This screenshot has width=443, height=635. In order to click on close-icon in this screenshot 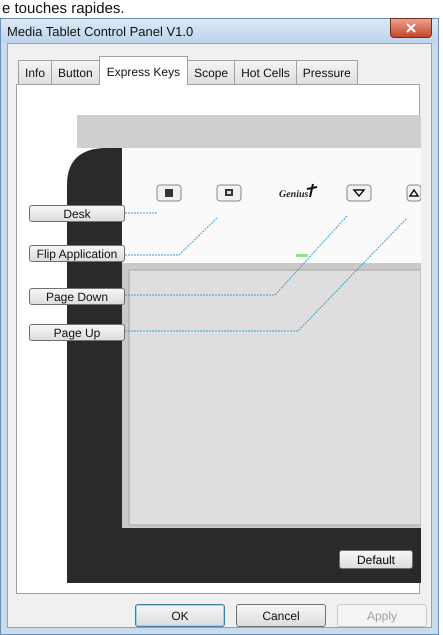, I will do `click(411, 28)`.